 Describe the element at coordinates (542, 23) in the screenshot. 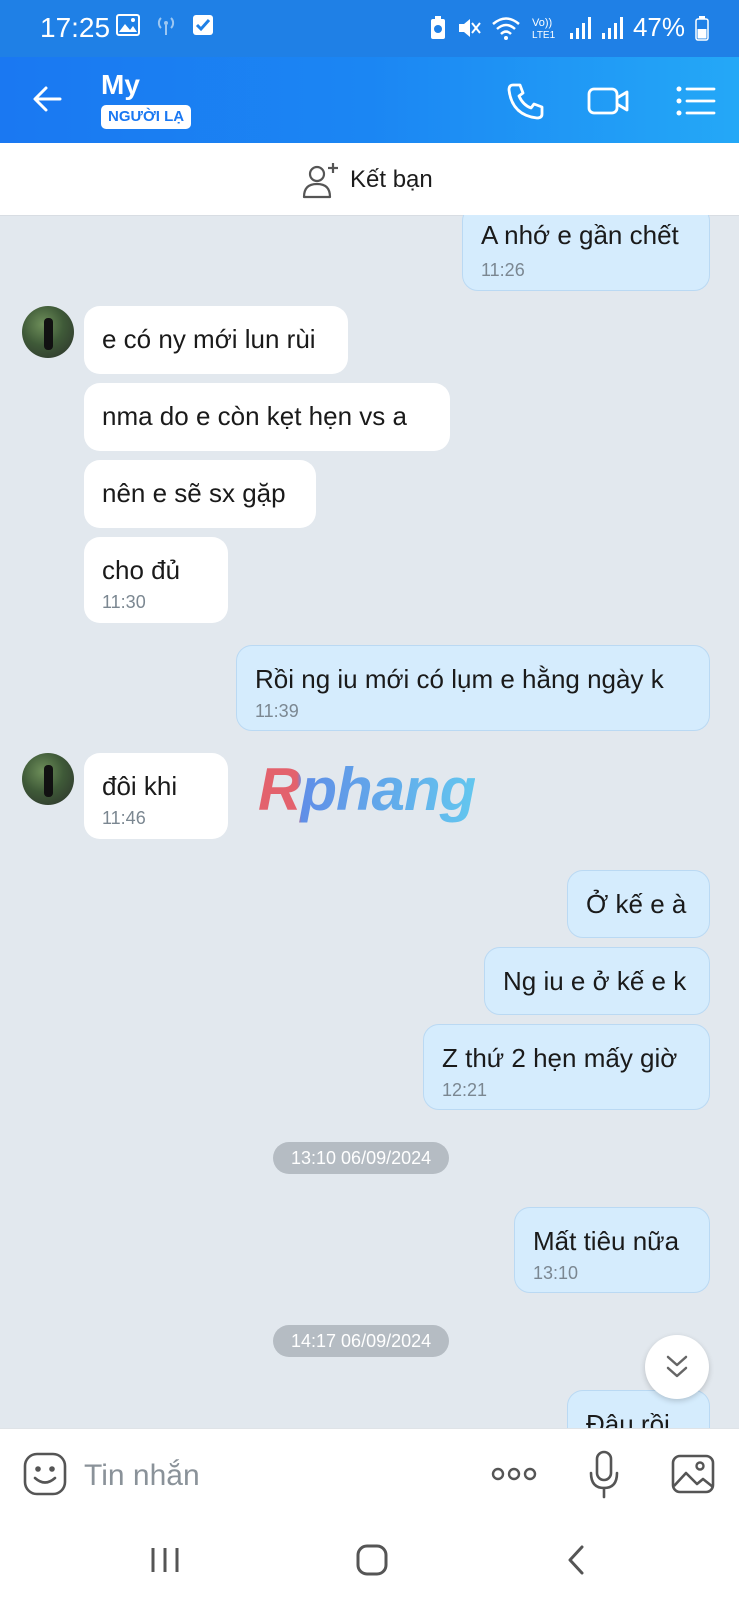

I see `svg-text: Vo))` at that location.